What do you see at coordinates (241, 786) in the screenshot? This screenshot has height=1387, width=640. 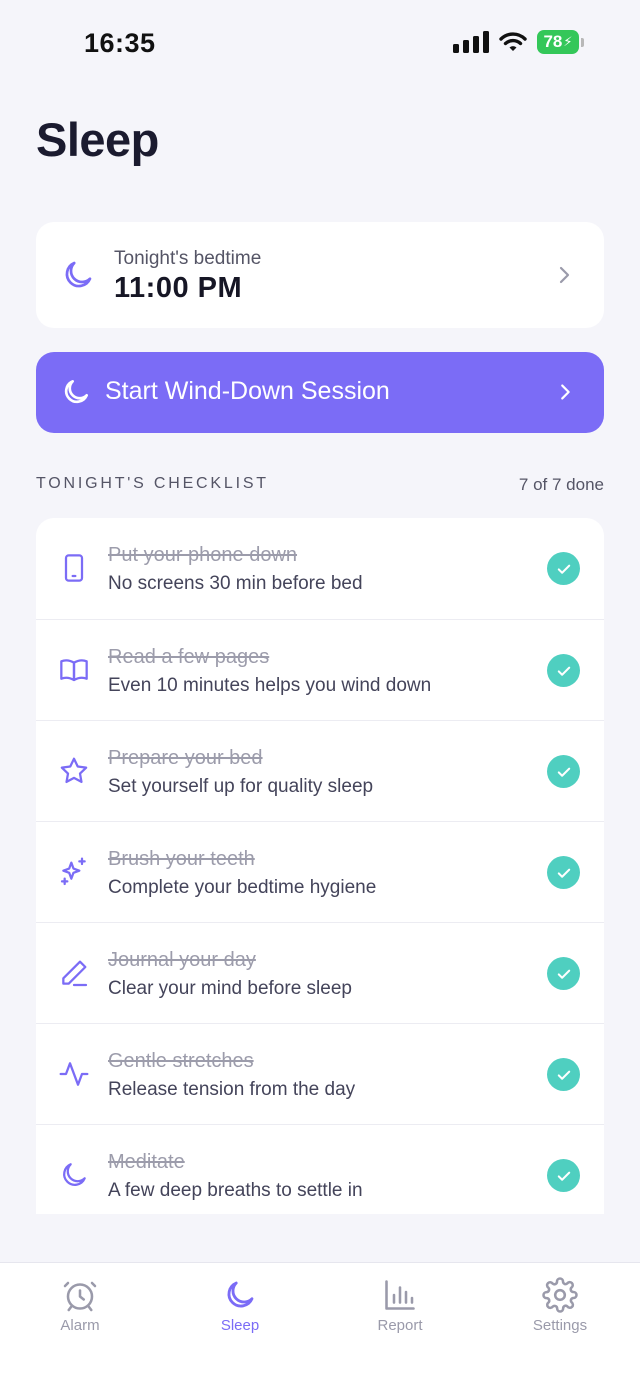 I see `item-subtitle: Set yourself up for quality sleep` at bounding box center [241, 786].